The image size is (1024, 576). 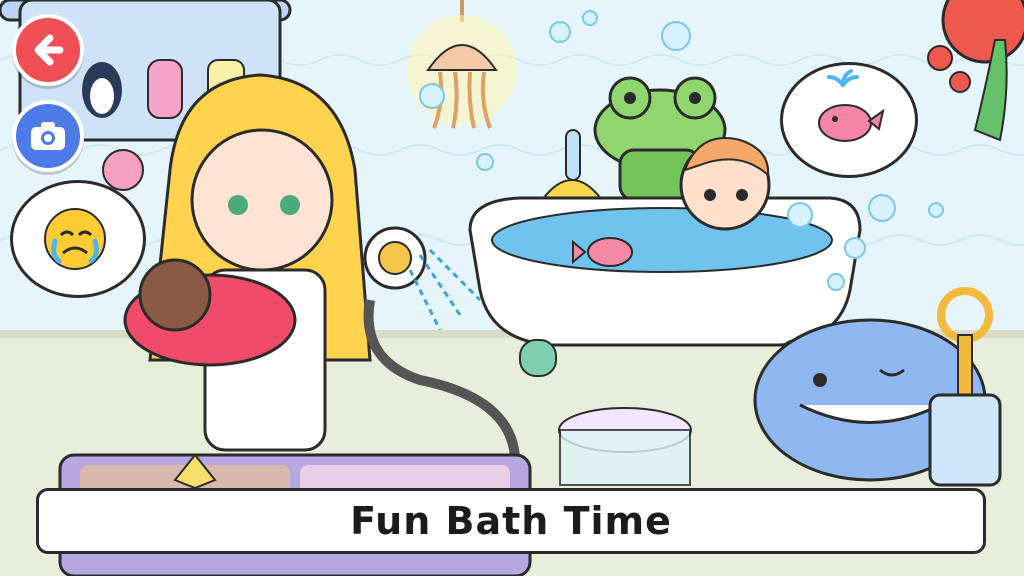 I want to click on whale-speech-bubble, so click(x=849, y=120).